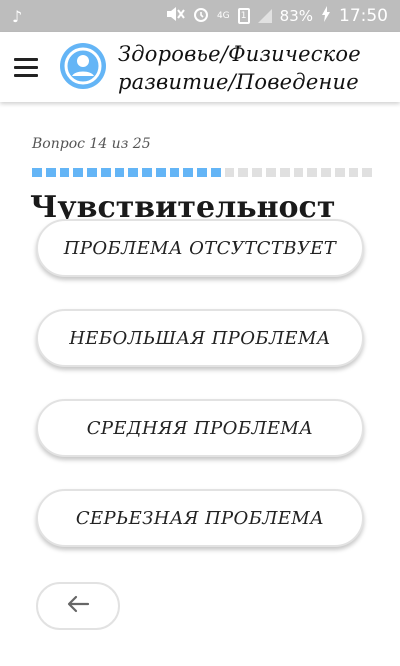 This screenshot has width=400, height=666. What do you see at coordinates (17, 16) in the screenshot?
I see `music-note-icon: ♪` at bounding box center [17, 16].